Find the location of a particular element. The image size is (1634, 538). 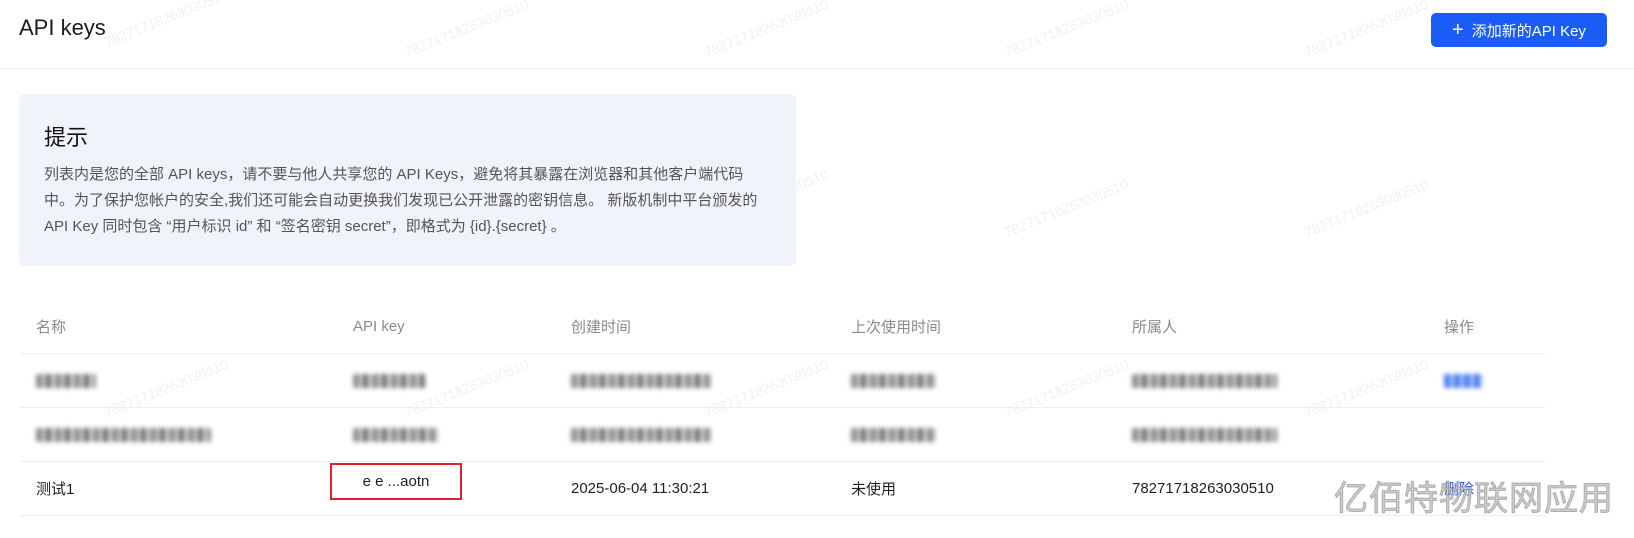

add-api-key-button: + 添加新的API Key is located at coordinates (1519, 30).